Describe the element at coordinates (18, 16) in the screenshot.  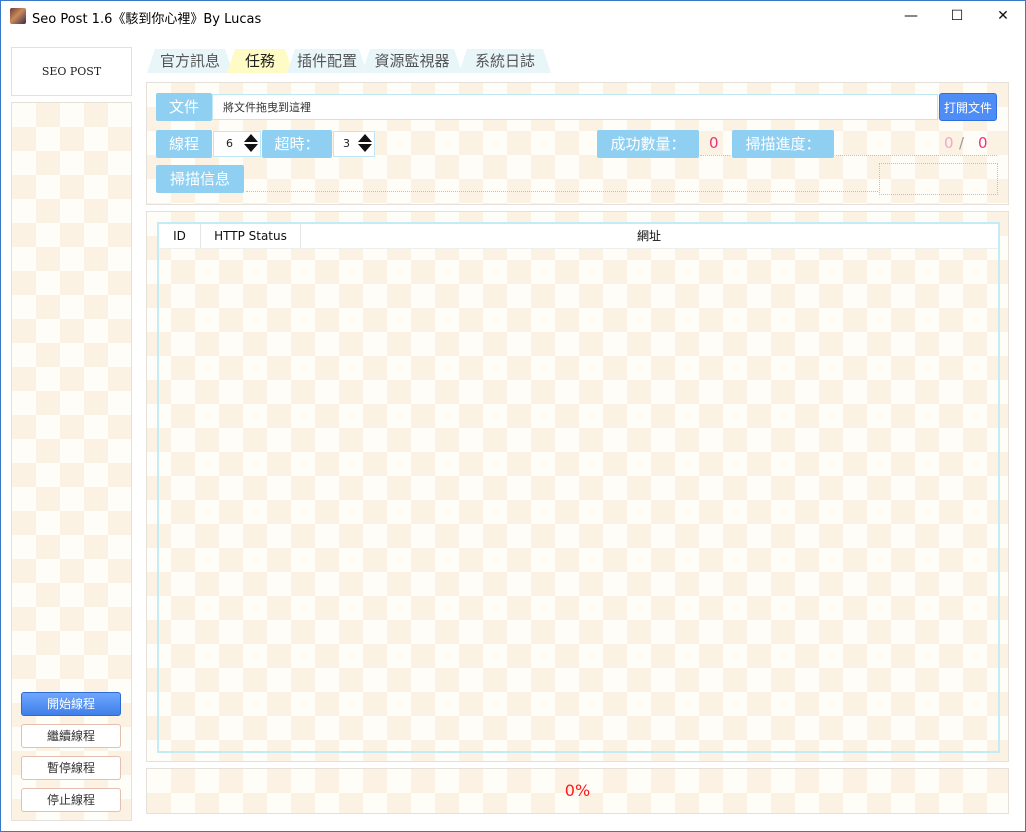
I see `app-icon` at that location.